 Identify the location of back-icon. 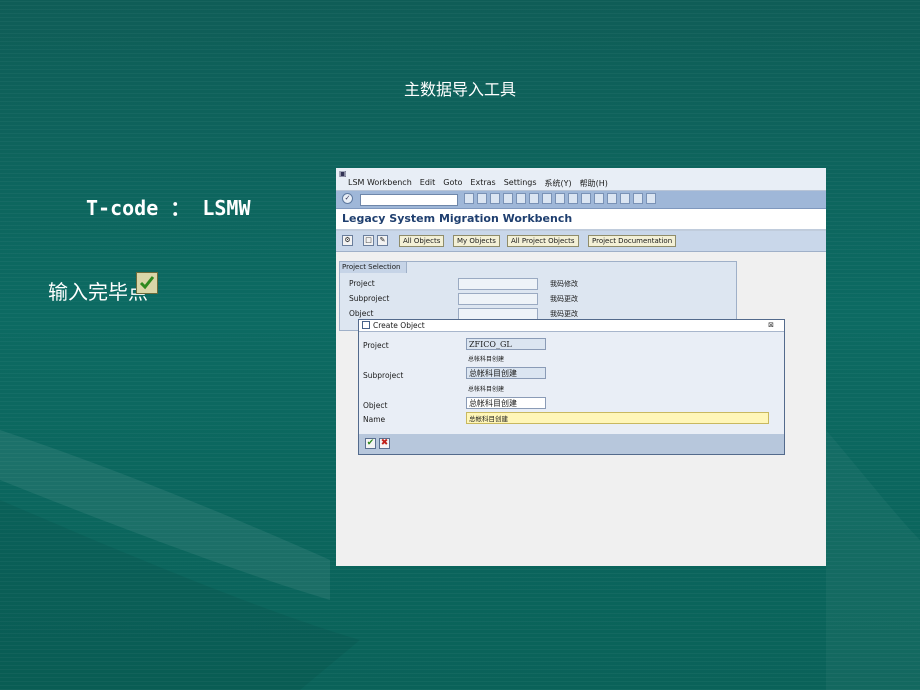
(469, 198).